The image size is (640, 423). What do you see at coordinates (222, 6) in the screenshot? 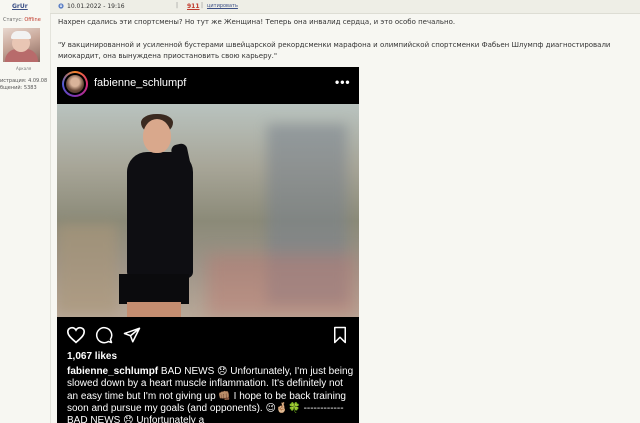
I see `quote-link: цитировать` at bounding box center [222, 6].